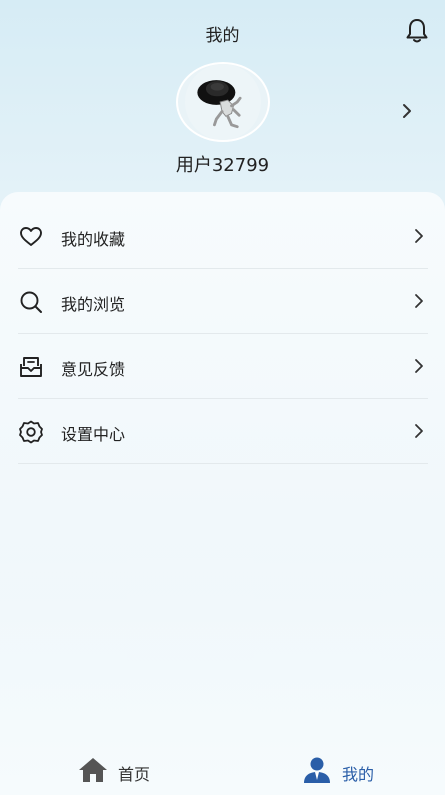 The image size is (445, 795). What do you see at coordinates (222, 165) in the screenshot?
I see `username: 用户32799` at bounding box center [222, 165].